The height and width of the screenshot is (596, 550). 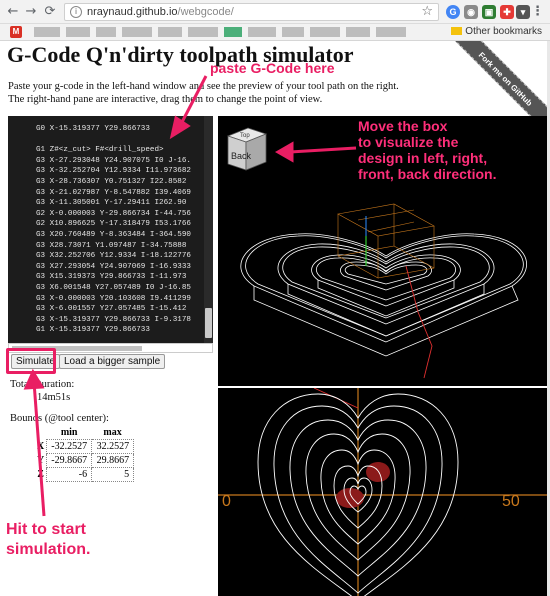 What do you see at coordinates (48, 539) in the screenshot?
I see `hit-annotation: Hit to start simulation.` at bounding box center [48, 539].